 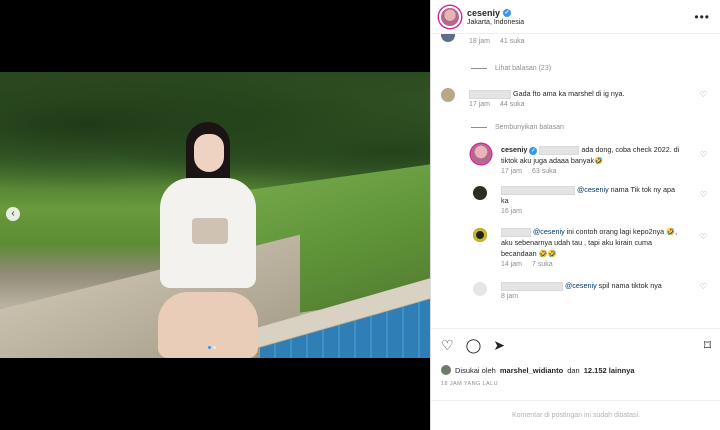 I want to click on subject-face, so click(x=209, y=153).